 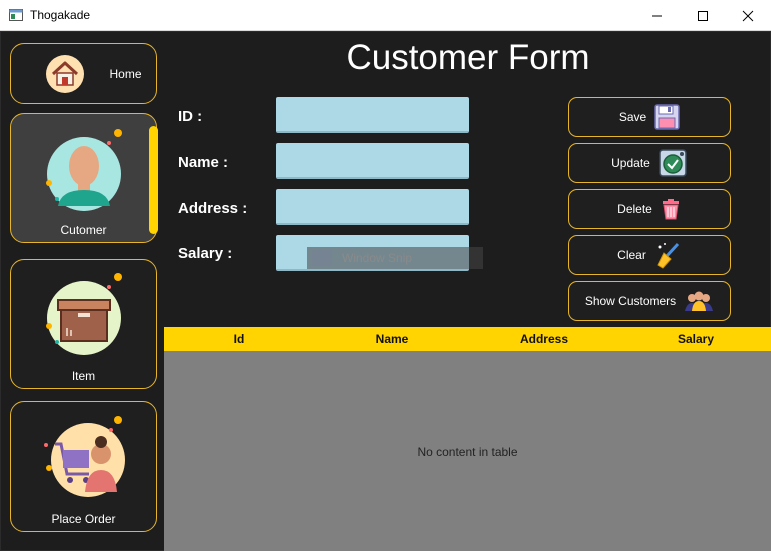 I want to click on save-button-label: Save, so click(x=632, y=117).